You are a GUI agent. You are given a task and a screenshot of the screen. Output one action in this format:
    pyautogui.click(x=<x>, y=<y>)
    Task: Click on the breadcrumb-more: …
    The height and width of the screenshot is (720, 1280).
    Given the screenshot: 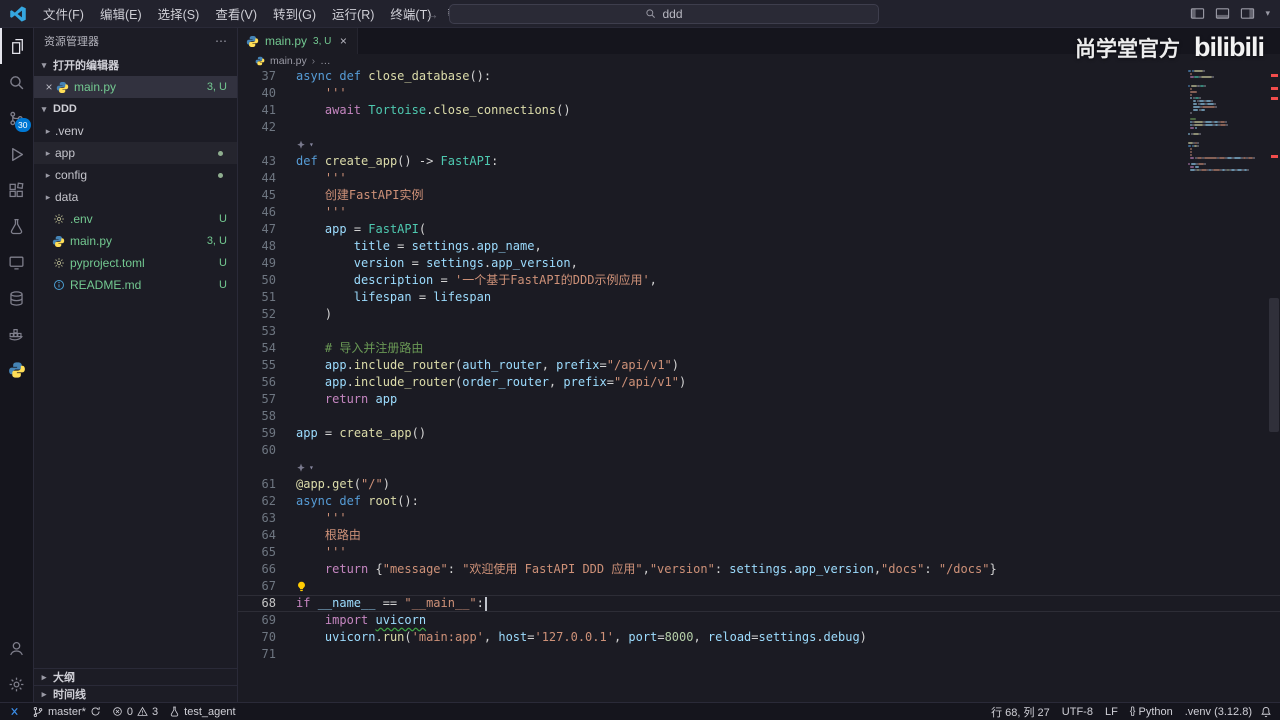 What is the action you would take?
    pyautogui.click(x=325, y=61)
    